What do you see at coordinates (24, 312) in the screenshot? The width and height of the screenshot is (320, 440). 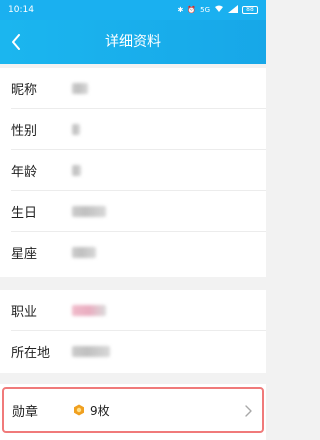 I see `occupation-label: 职业` at bounding box center [24, 312].